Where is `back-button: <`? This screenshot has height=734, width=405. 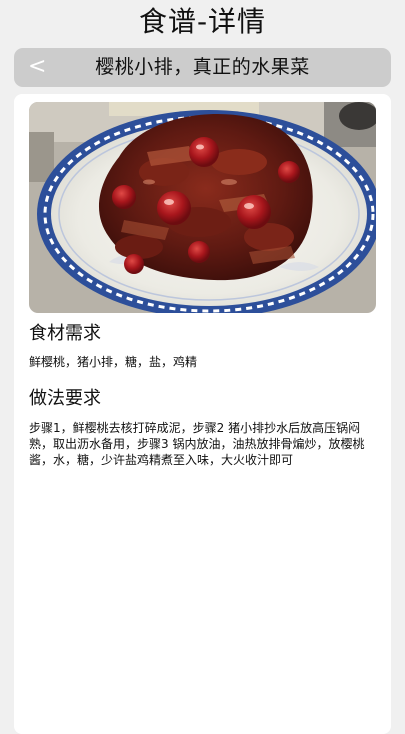
back-button: < is located at coordinates (43, 67).